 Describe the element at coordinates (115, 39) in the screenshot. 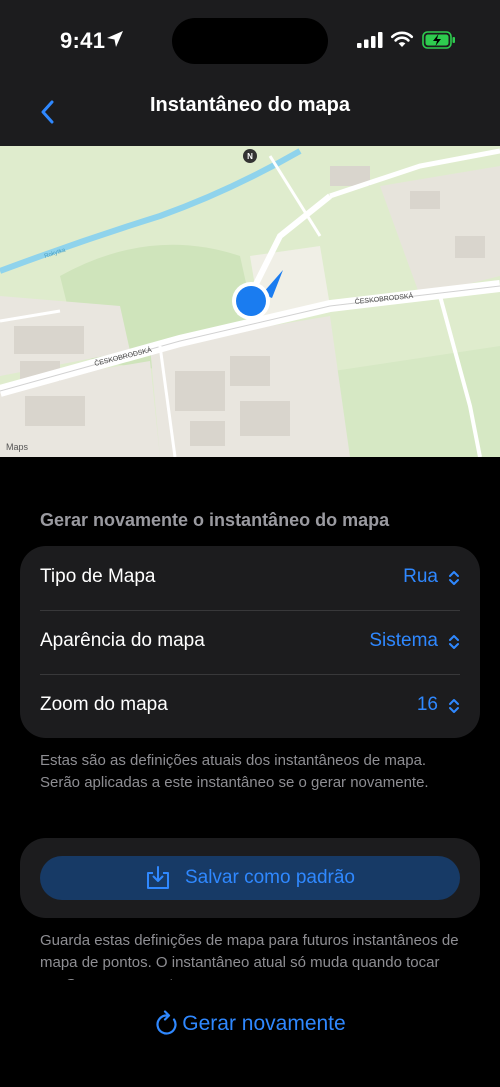

I see `location-arrow-icon` at that location.